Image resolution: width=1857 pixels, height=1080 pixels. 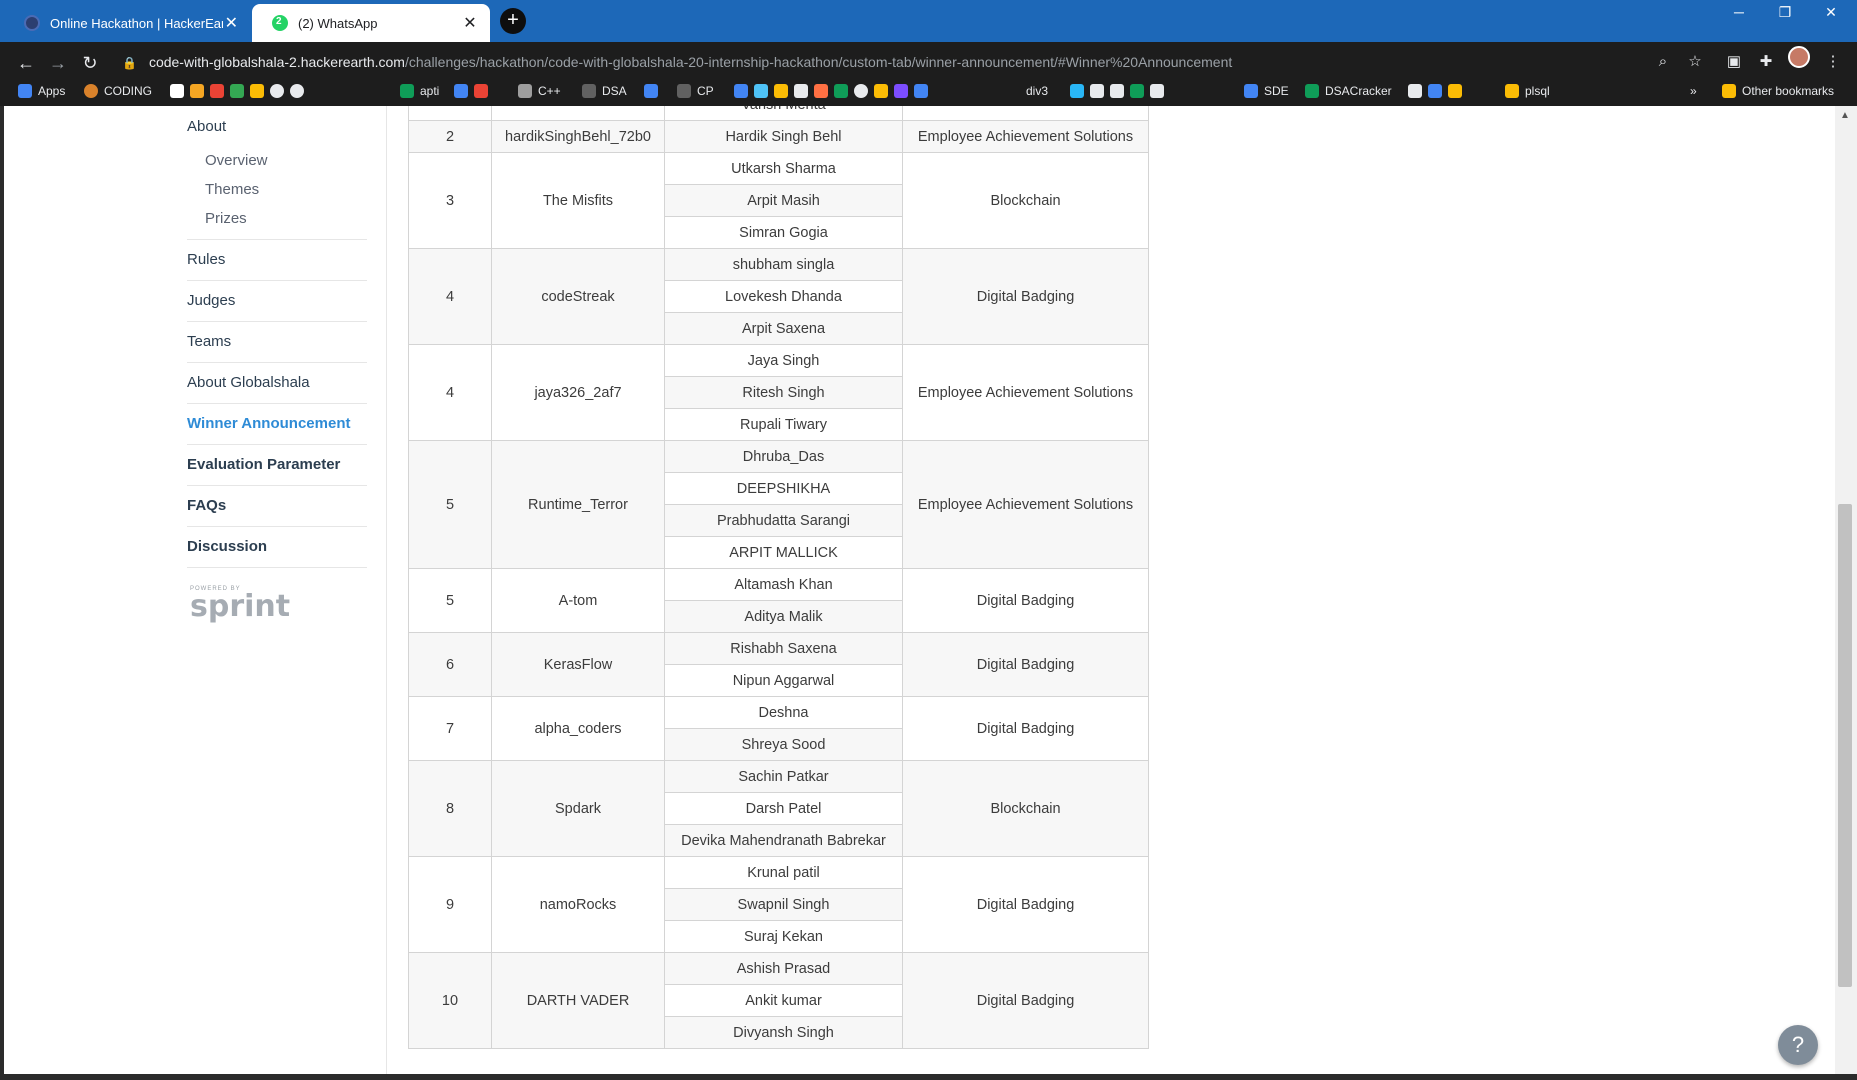 What do you see at coordinates (1025, 392) in the screenshot?
I see `domain-cell: Employee Achievement Solutions` at bounding box center [1025, 392].